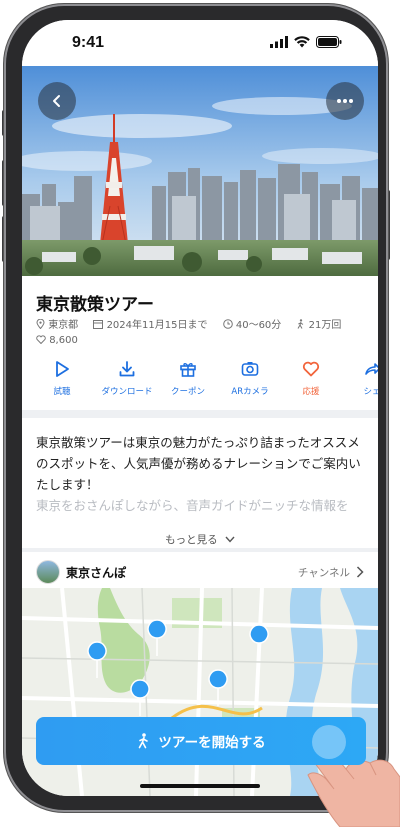 This screenshot has width=400, height=827. I want to click on signal-icon, so click(279, 42).